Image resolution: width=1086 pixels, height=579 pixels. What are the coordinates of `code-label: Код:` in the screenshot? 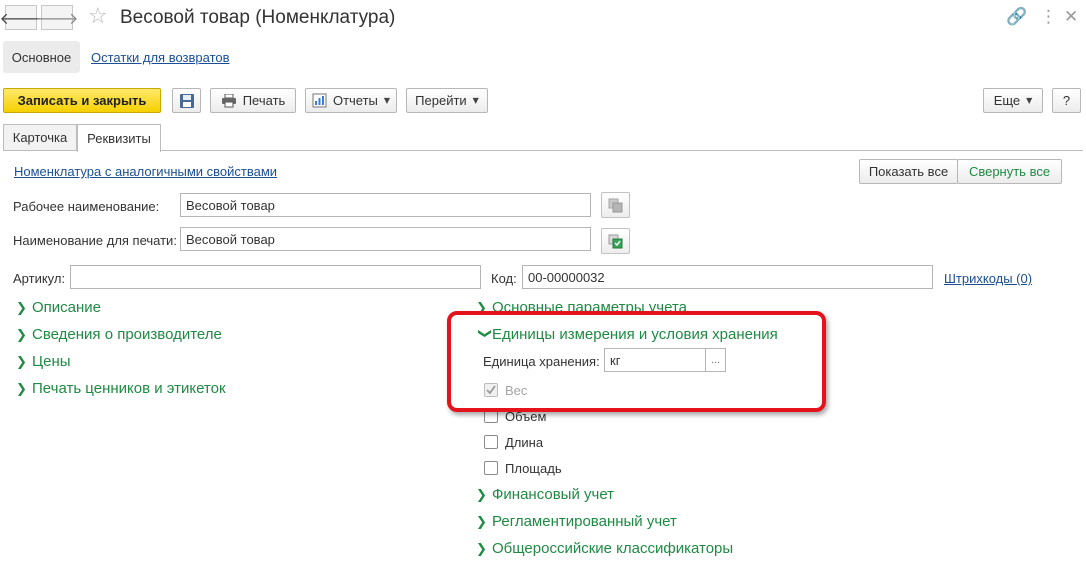 It's located at (504, 278).